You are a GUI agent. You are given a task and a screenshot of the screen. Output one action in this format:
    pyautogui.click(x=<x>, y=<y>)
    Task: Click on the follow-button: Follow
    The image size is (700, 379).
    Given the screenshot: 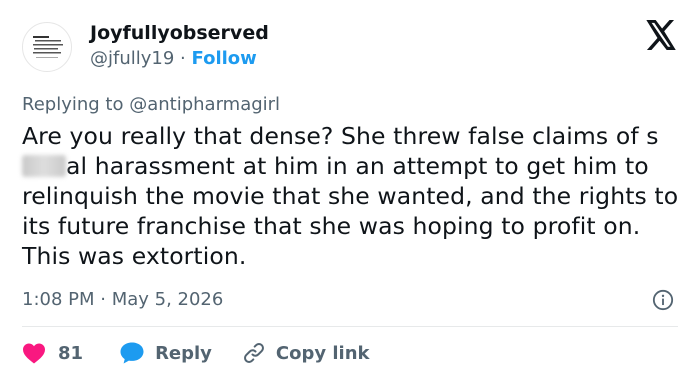 What is the action you would take?
    pyautogui.click(x=224, y=58)
    